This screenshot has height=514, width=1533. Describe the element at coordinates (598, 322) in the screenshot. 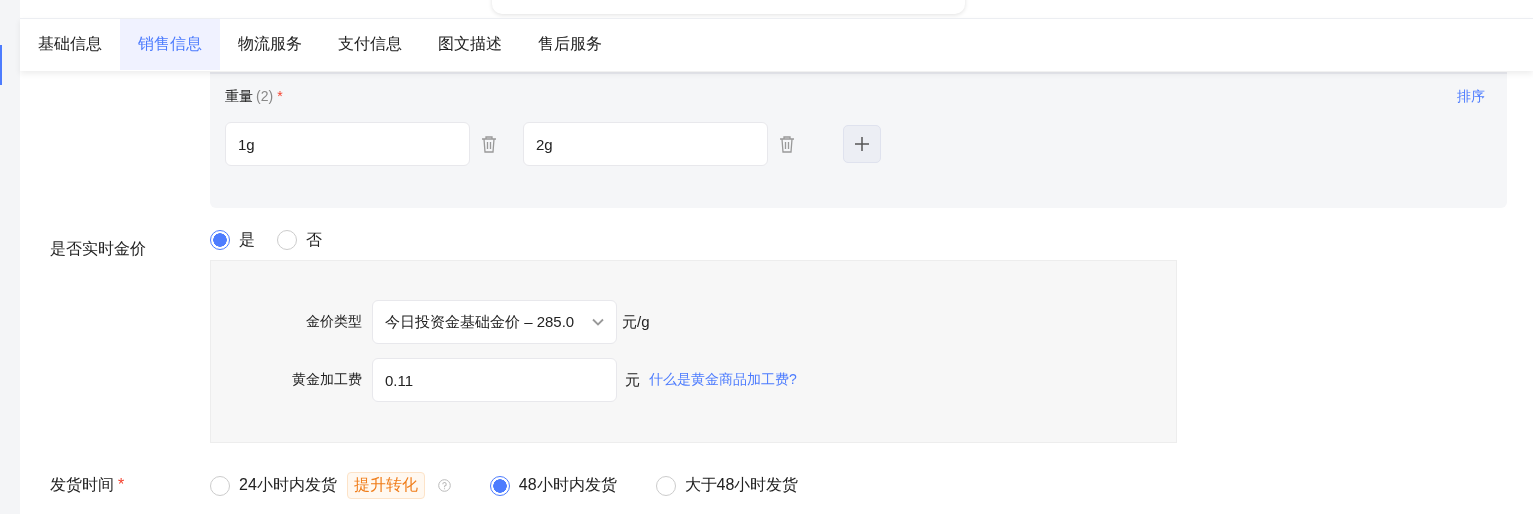

I see `chevron-down-icon` at that location.